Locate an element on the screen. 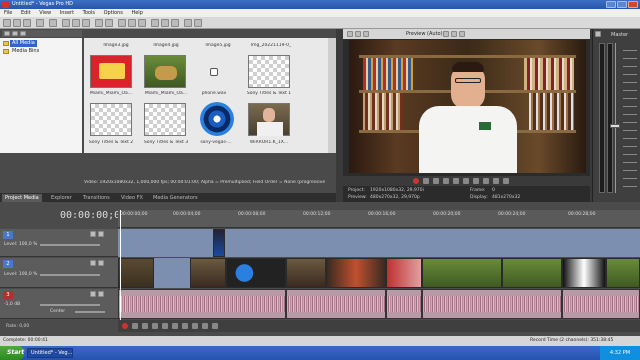 The height and width of the screenshot is (360, 640). tab-explorer: Explorer is located at coordinates (61, 198).